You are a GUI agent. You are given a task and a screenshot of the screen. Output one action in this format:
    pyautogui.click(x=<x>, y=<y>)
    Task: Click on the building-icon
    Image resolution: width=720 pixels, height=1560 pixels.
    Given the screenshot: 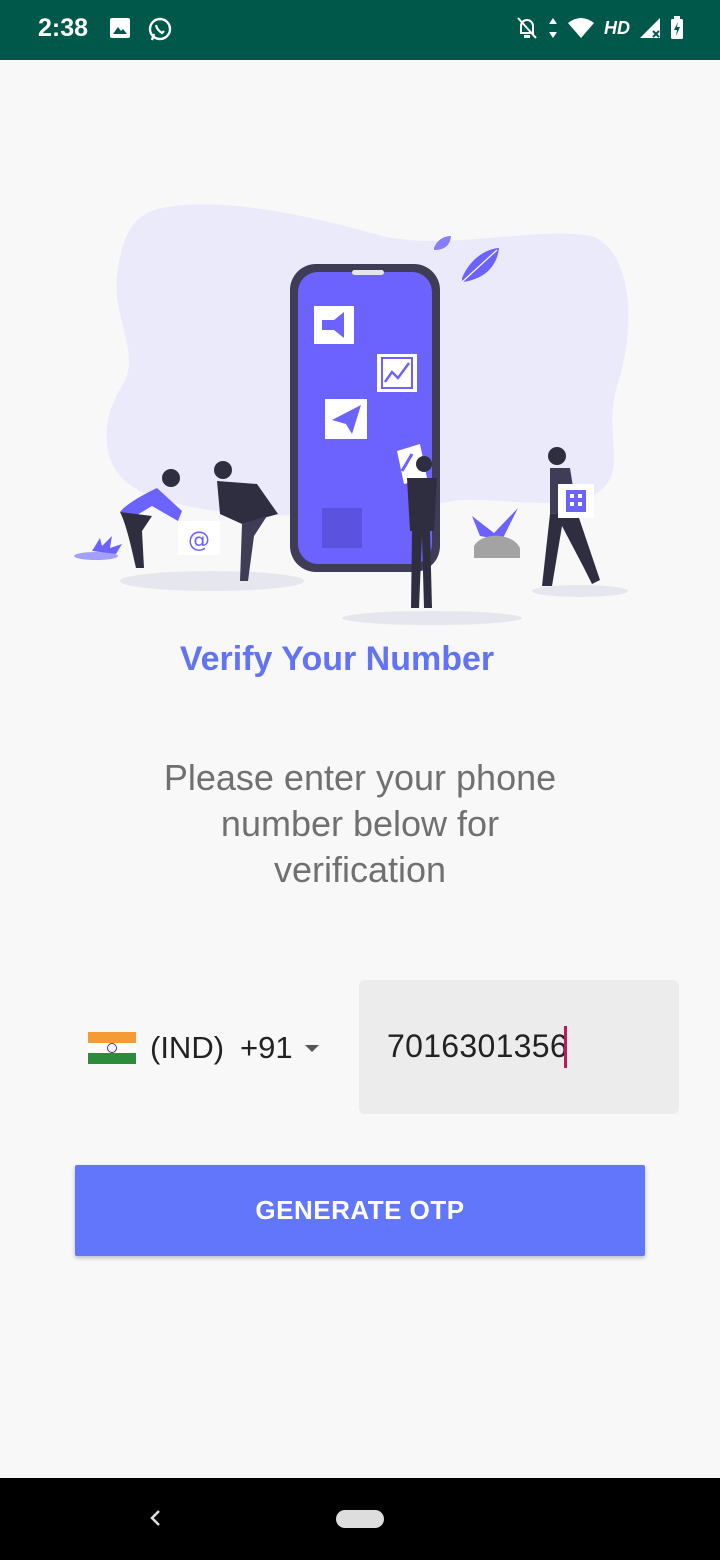 What is the action you would take?
    pyautogui.click(x=576, y=501)
    